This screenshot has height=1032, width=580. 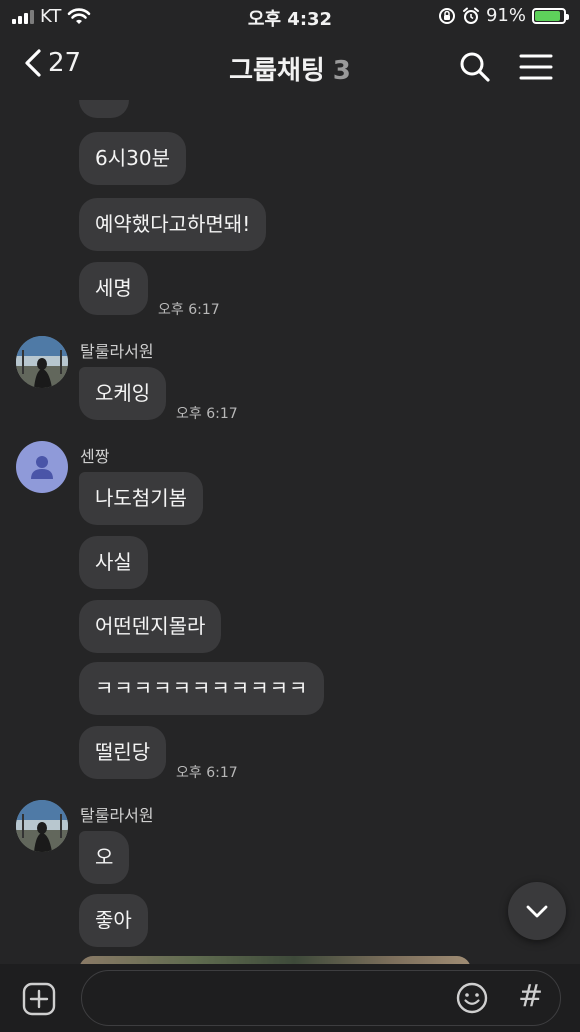 What do you see at coordinates (321, 998) in the screenshot?
I see `message-input` at bounding box center [321, 998].